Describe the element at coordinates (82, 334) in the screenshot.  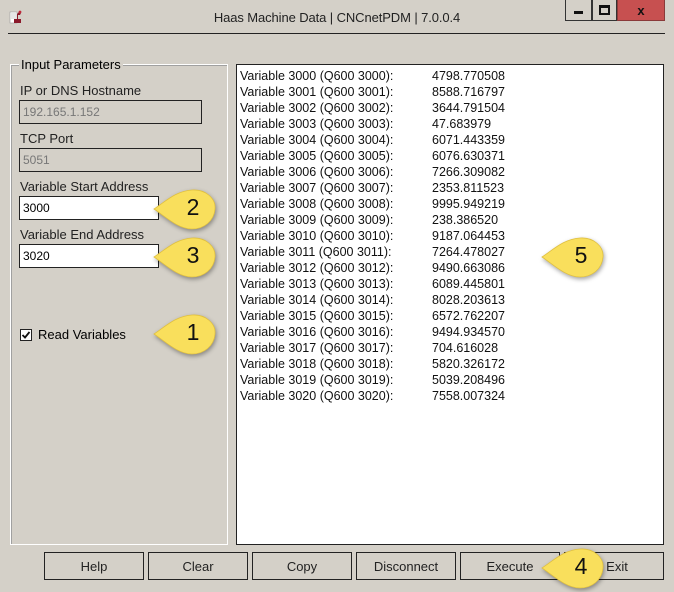
I see `read-variables-label: Read Variables` at that location.